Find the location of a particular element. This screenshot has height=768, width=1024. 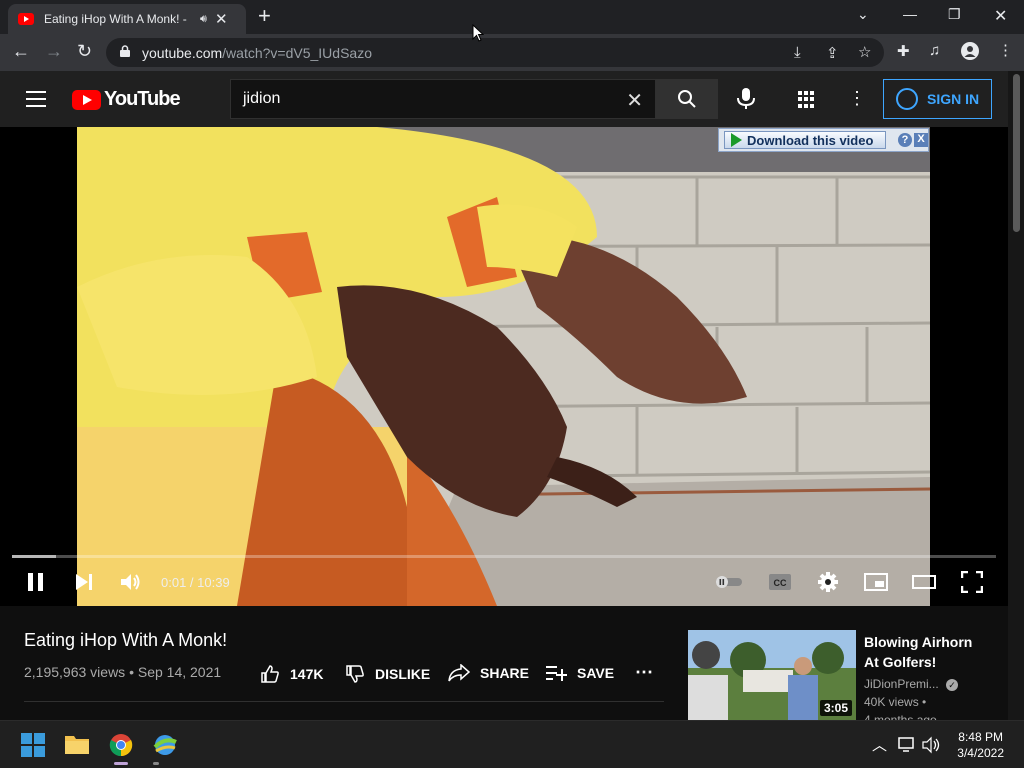

captions-icon: CC is located at coordinates (780, 582).